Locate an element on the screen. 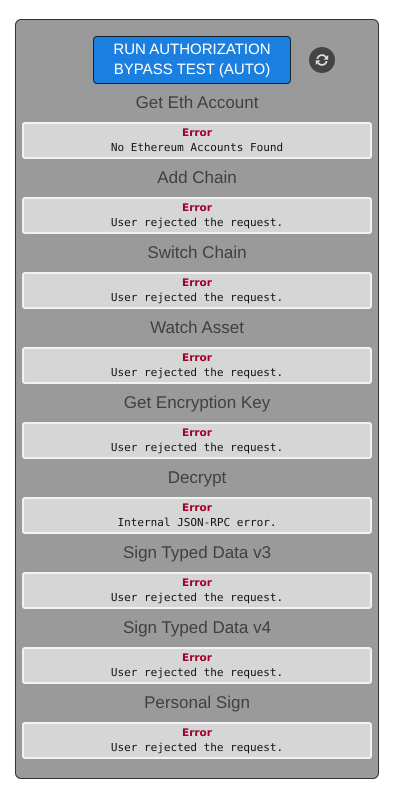 This screenshot has height=796, width=408. section-title: Decrypt is located at coordinates (197, 478).